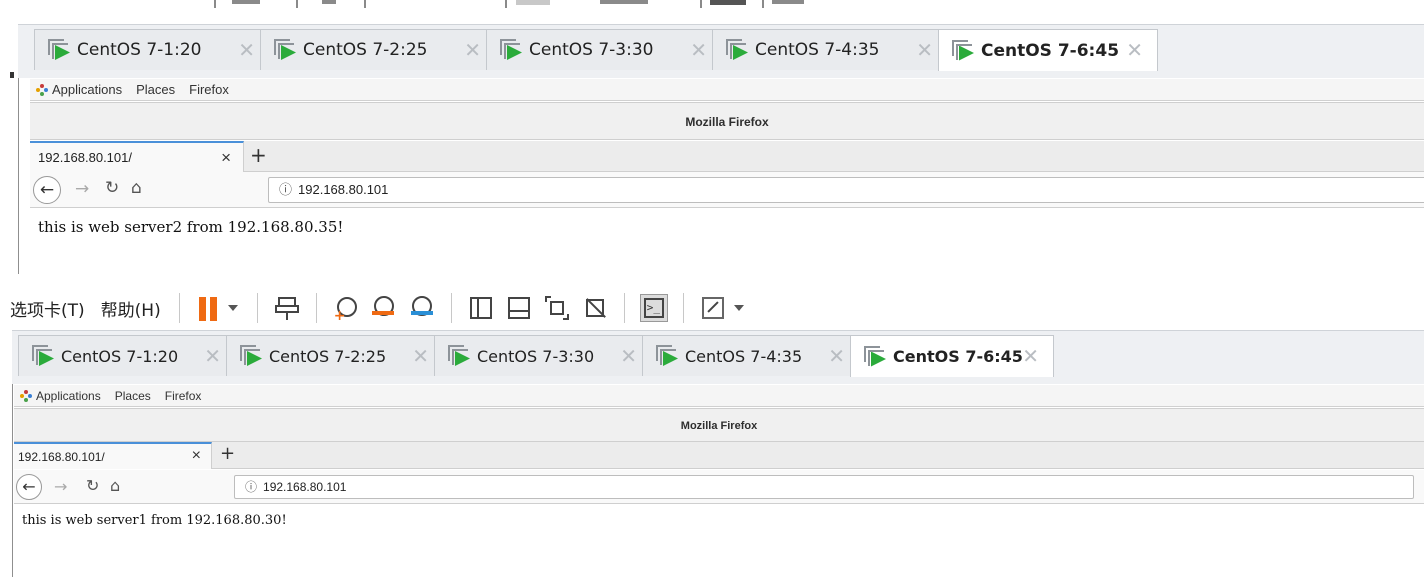  What do you see at coordinates (384, 308) in the screenshot?
I see `snapshot-revert-icon` at bounding box center [384, 308].